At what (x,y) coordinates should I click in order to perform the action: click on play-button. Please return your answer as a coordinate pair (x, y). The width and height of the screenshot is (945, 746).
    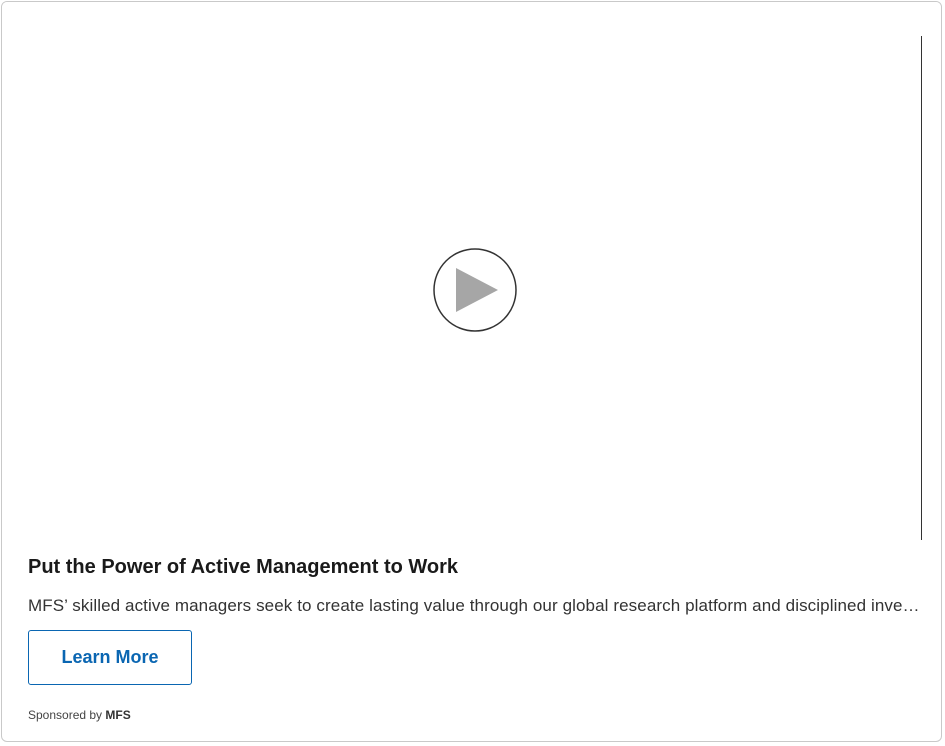
    Looking at the image, I should click on (475, 290).